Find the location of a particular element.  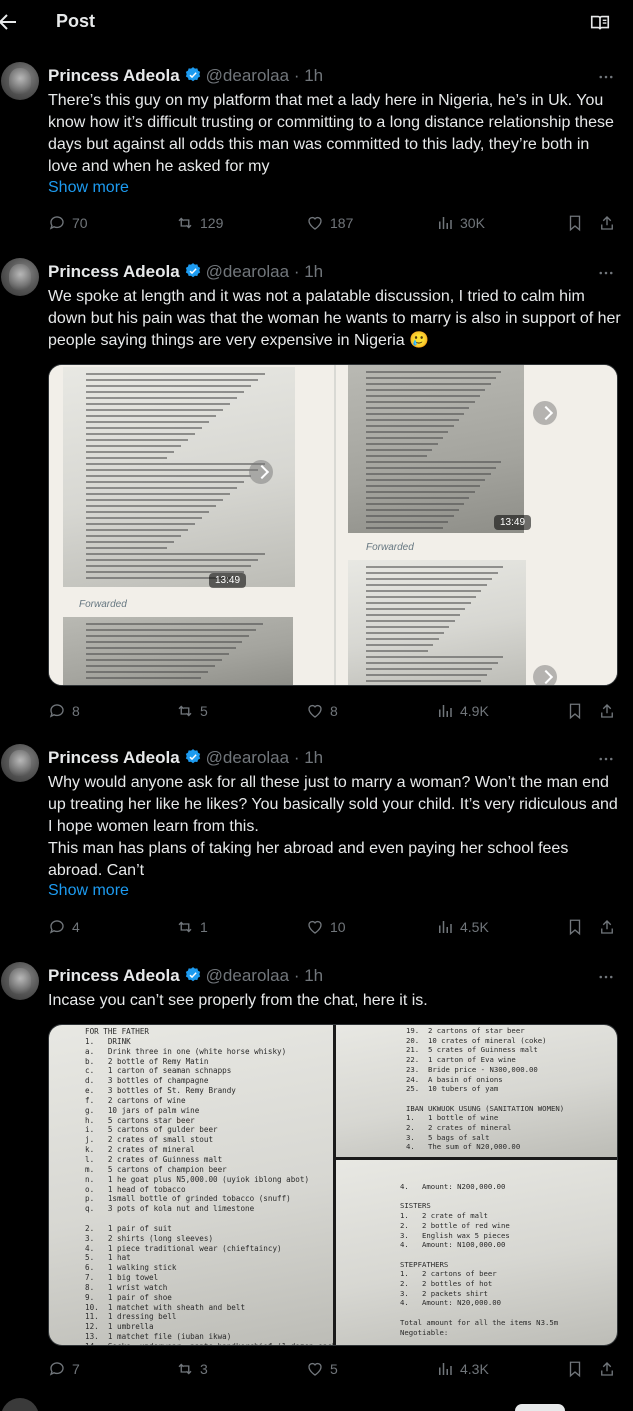

views-button: 4.5K is located at coordinates (462, 927).